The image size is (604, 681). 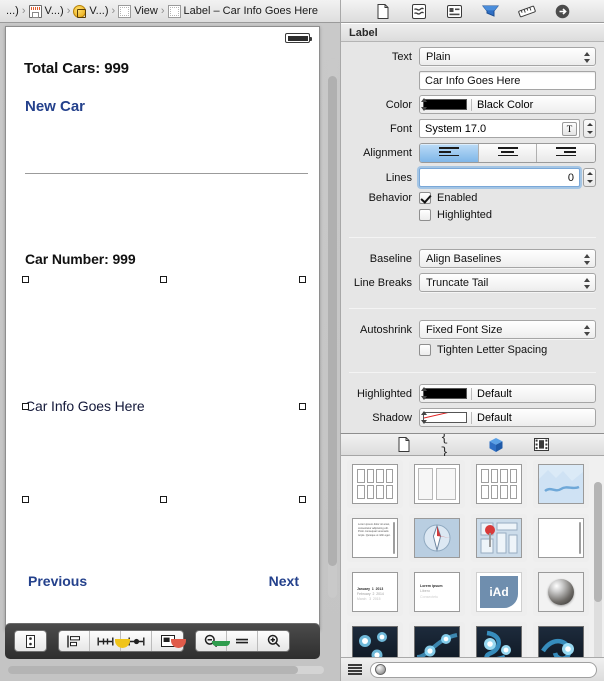 What do you see at coordinates (589, 128) in the screenshot?
I see `font-stepper` at bounding box center [589, 128].